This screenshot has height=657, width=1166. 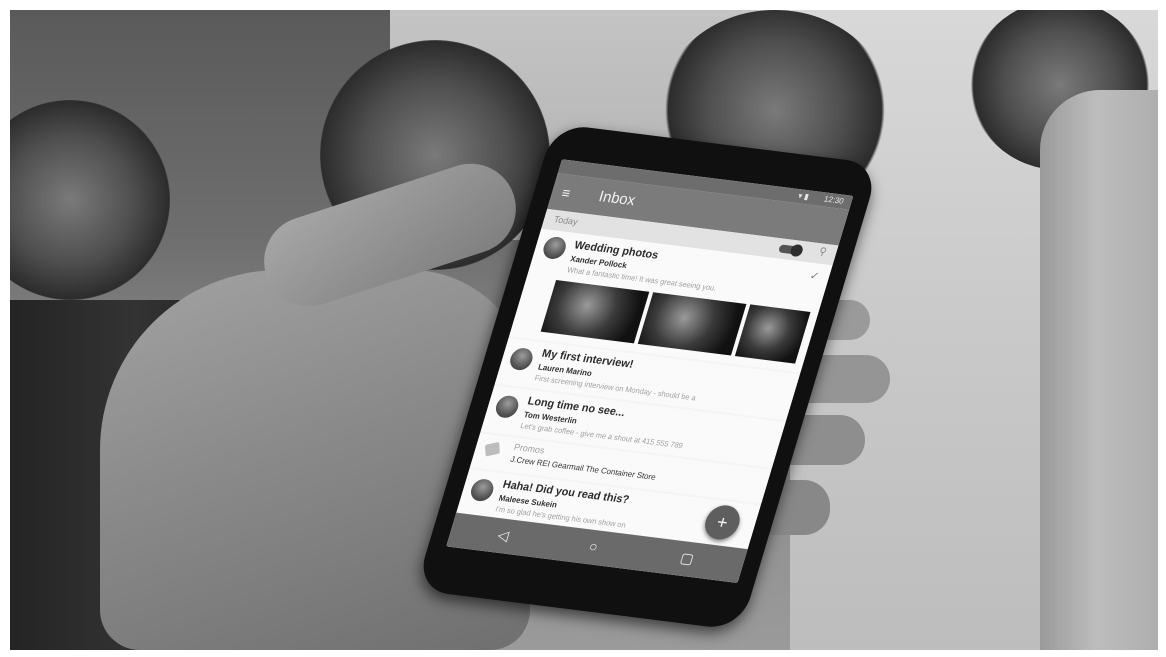 What do you see at coordinates (503, 535) in the screenshot?
I see `nav-back-icon: ◁` at bounding box center [503, 535].